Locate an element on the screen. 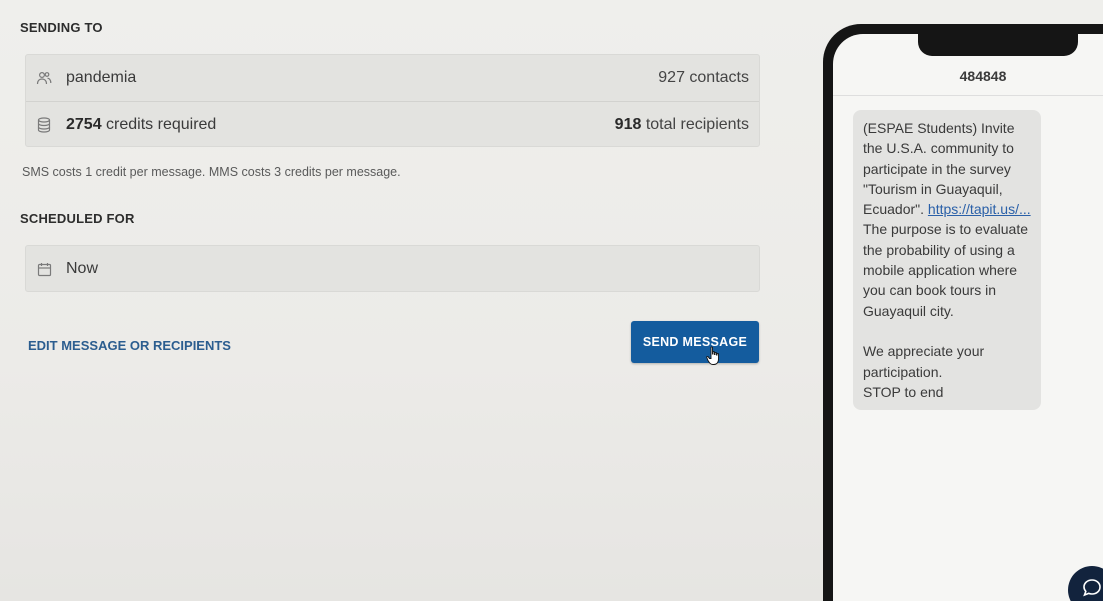  schedule-card: Now is located at coordinates (392, 268).